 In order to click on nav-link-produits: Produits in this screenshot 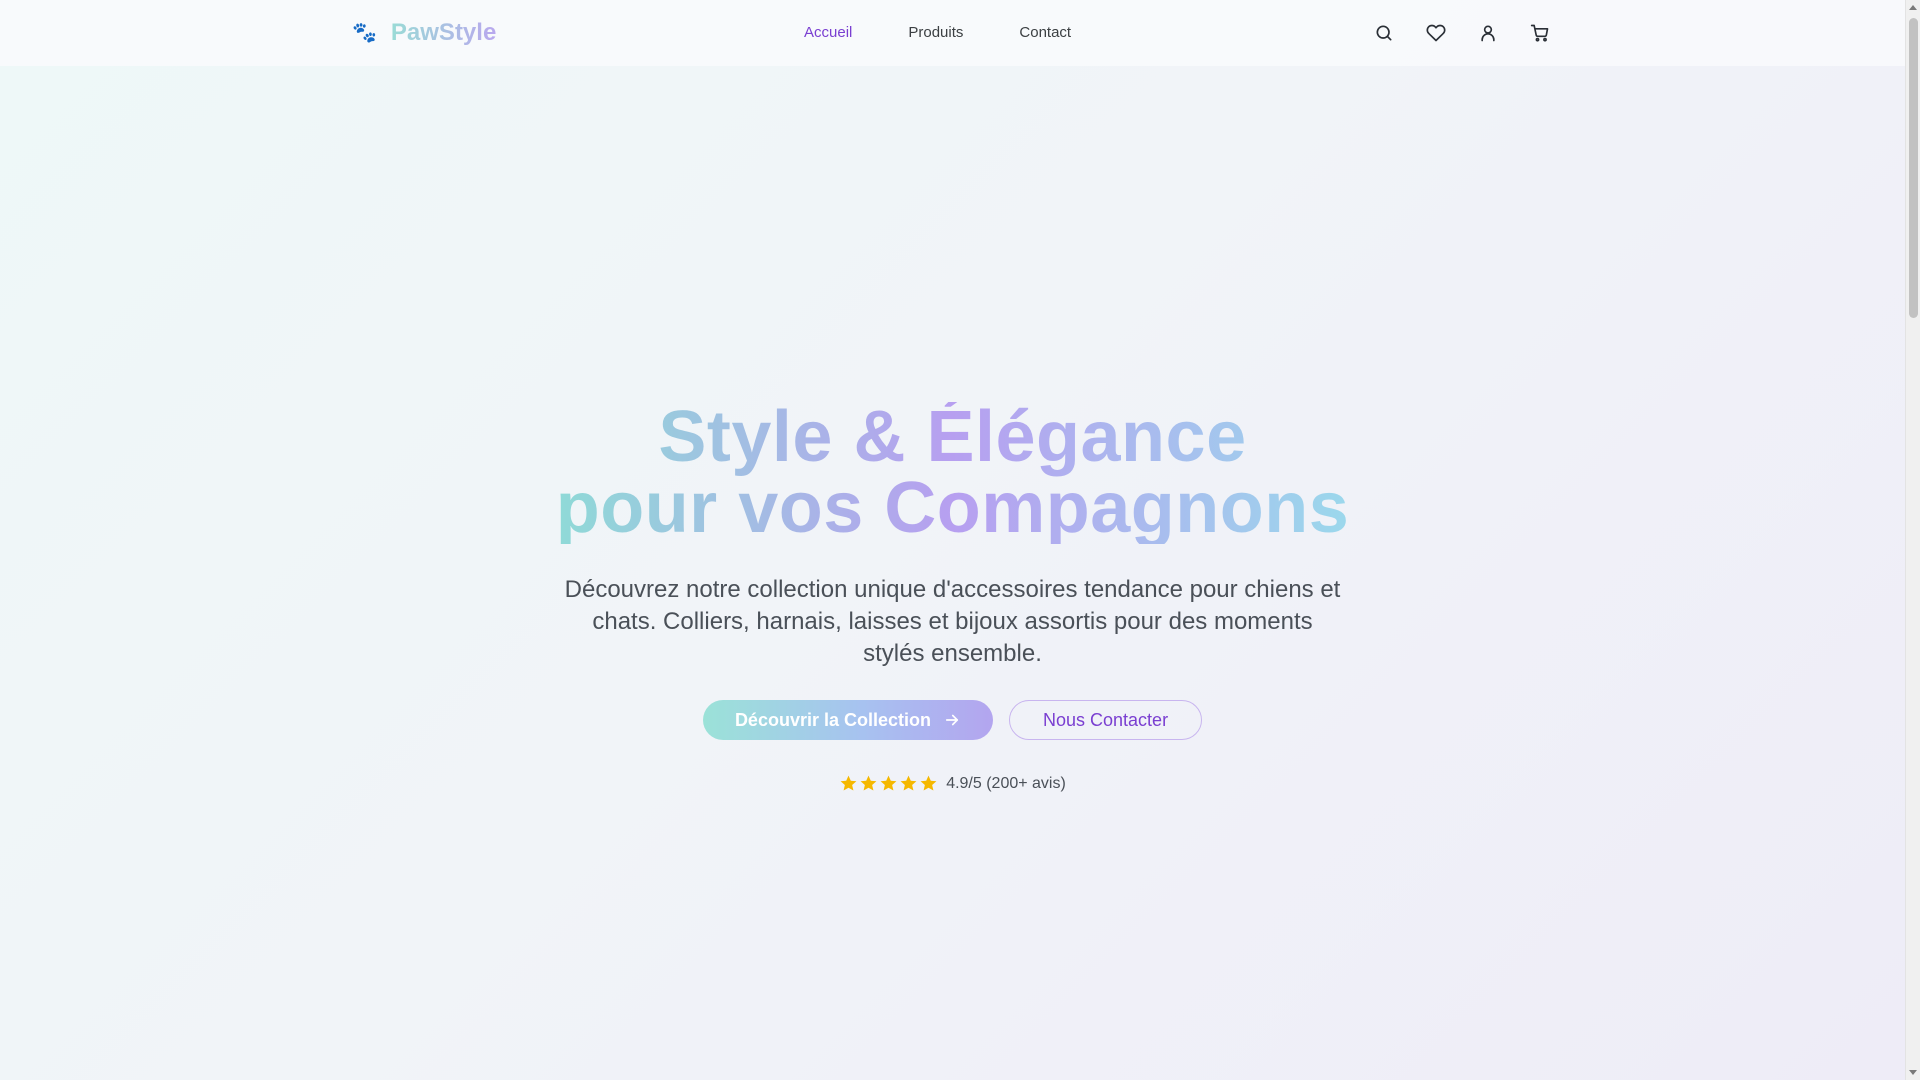, I will do `click(935, 33)`.